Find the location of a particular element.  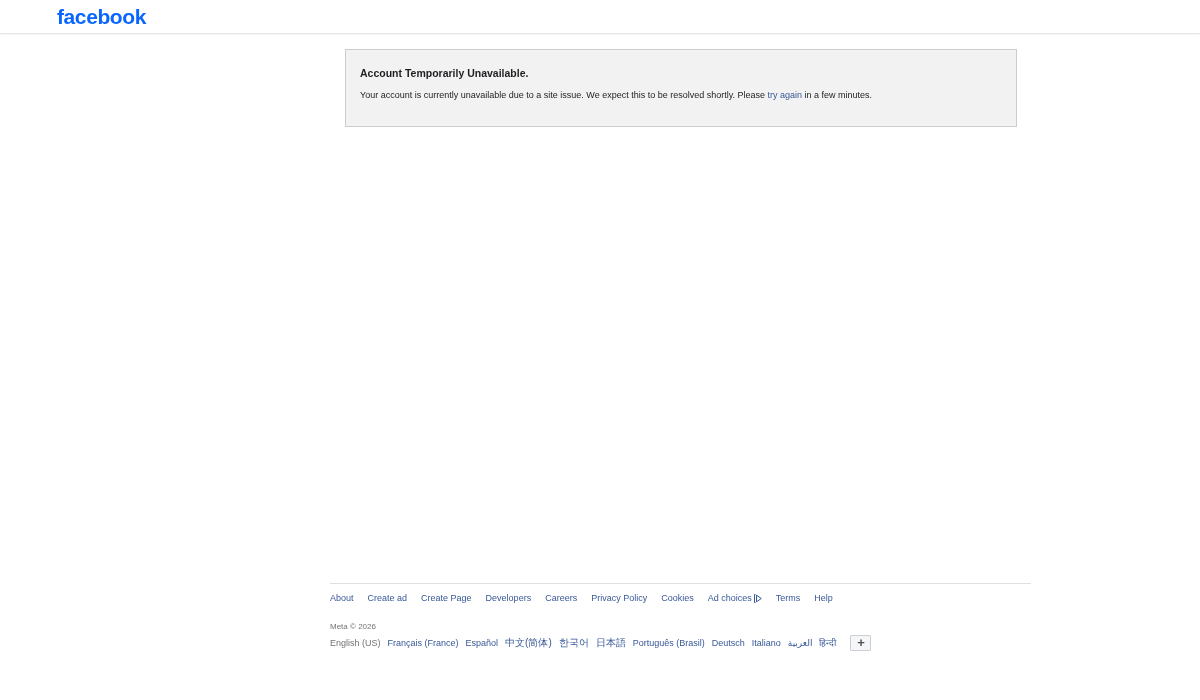

footer-link: Help is located at coordinates (823, 598).